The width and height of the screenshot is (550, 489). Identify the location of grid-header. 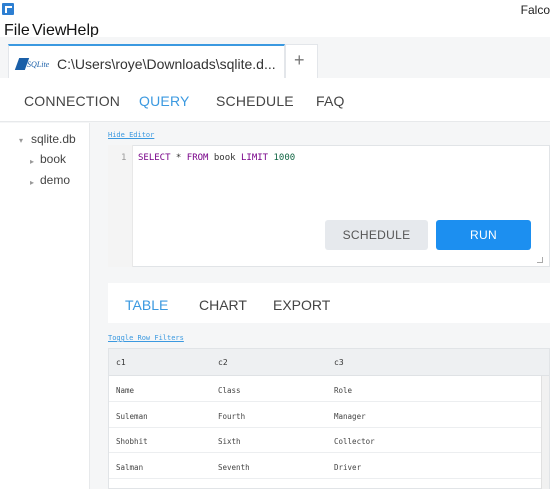
(329, 362).